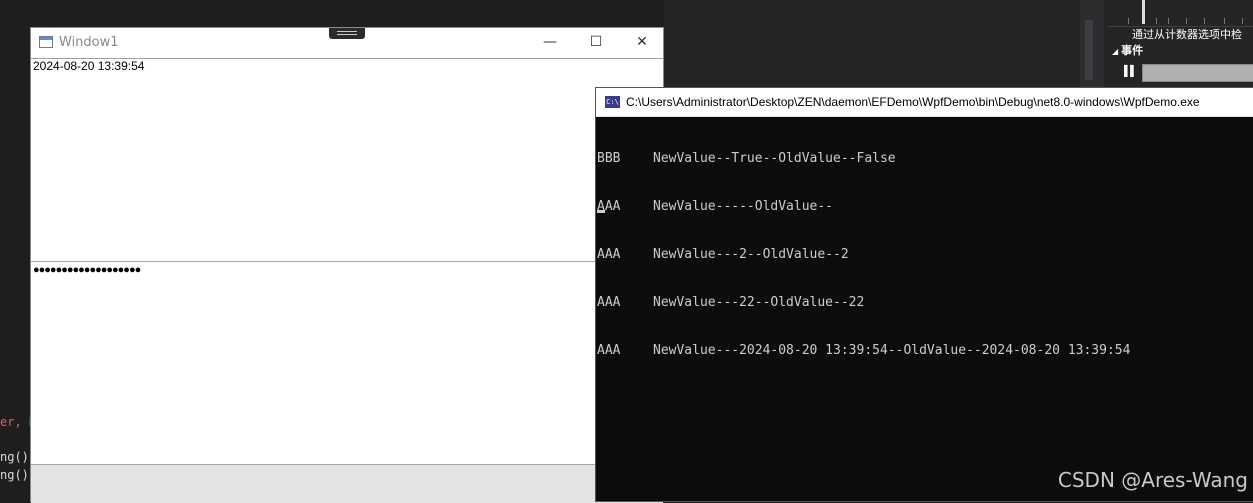  I want to click on date-textblock: 2024-08-20 13:39:54, so click(89, 66).